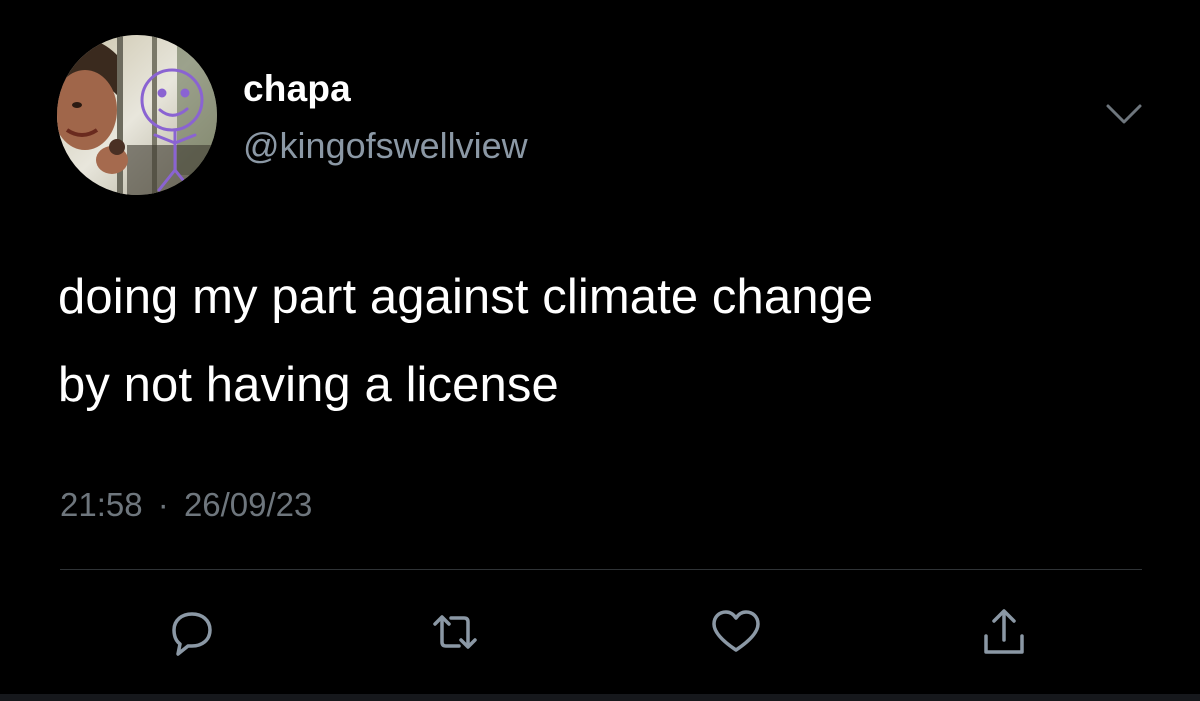  I want to click on user-handle: @kingofswellview, so click(385, 146).